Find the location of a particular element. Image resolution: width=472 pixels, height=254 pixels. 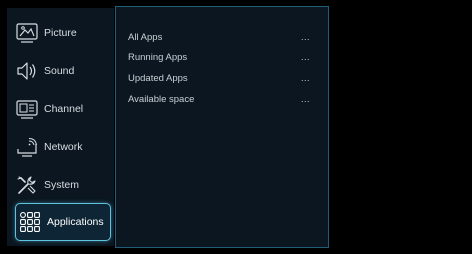

row-label: Available space is located at coordinates (161, 99).